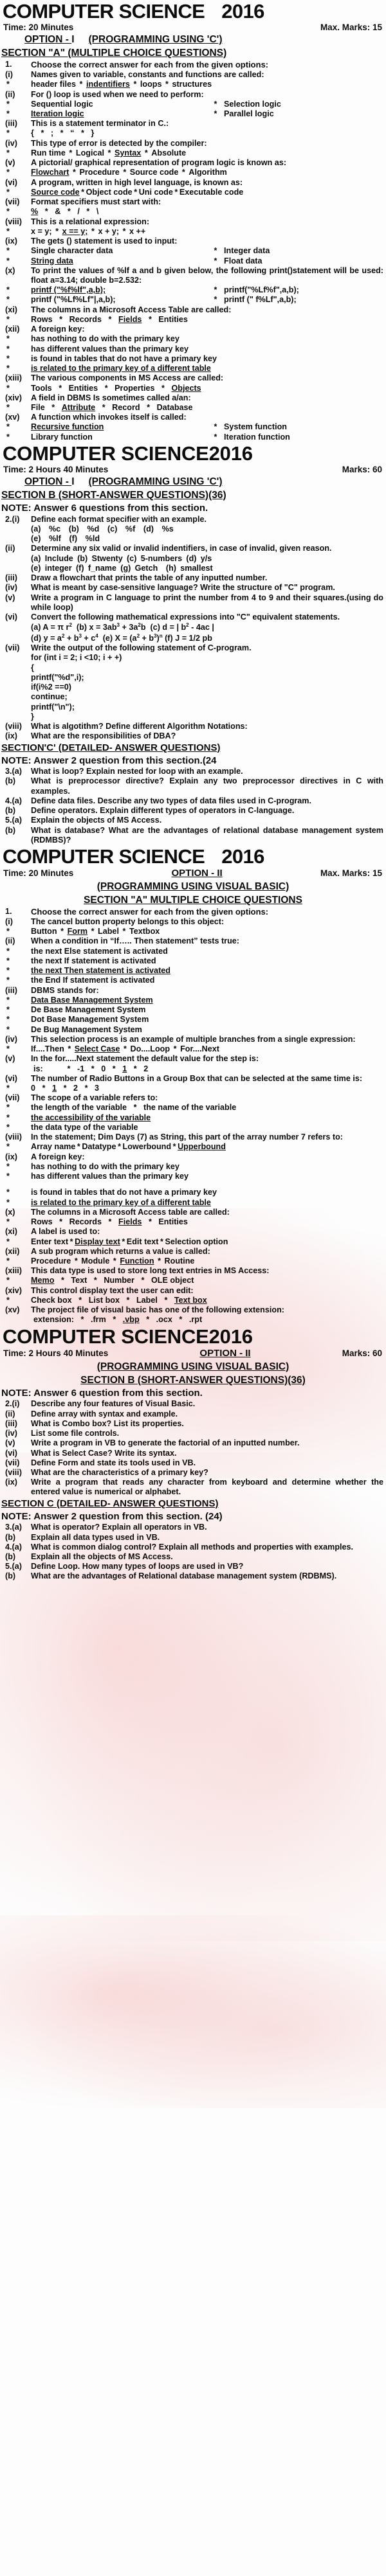 The image size is (386, 2576). I want to click on mcq-option: structures, so click(192, 84).